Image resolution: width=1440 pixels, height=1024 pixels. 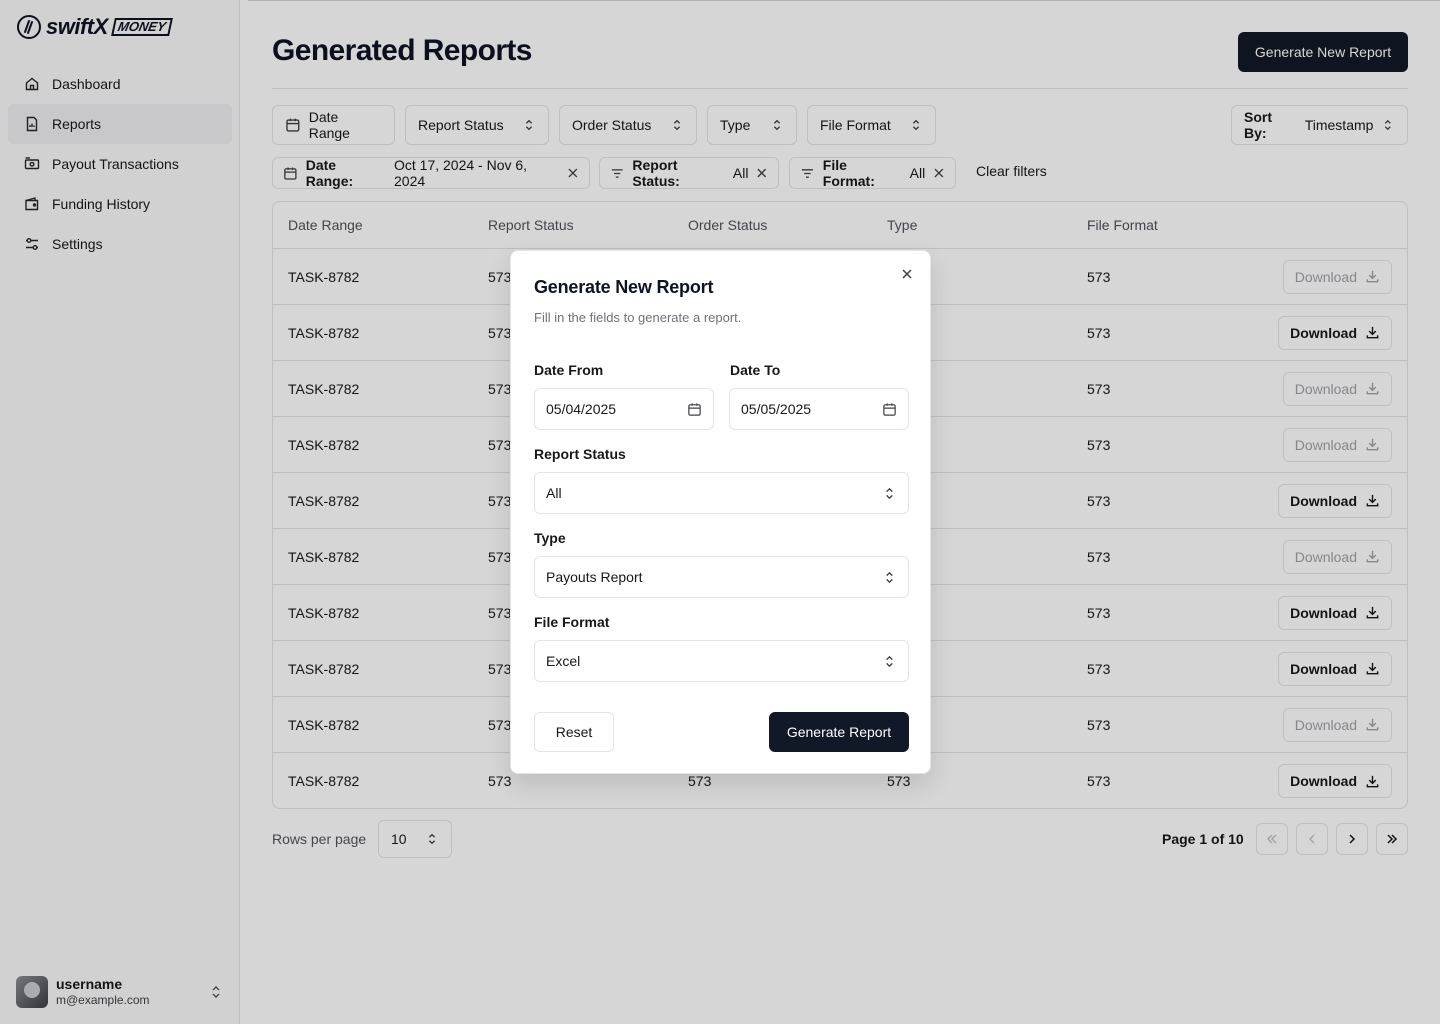 I want to click on type-select: Payouts Report, so click(x=721, y=577).